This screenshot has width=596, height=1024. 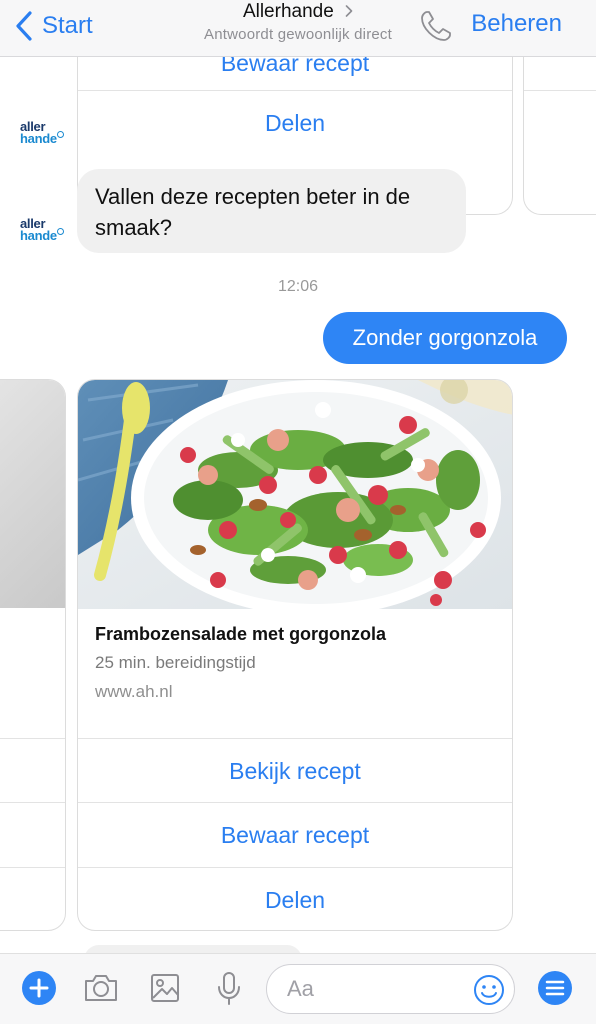 What do you see at coordinates (241, 634) in the screenshot?
I see `recipe-title: Frambozensalade met gorgonzola` at bounding box center [241, 634].